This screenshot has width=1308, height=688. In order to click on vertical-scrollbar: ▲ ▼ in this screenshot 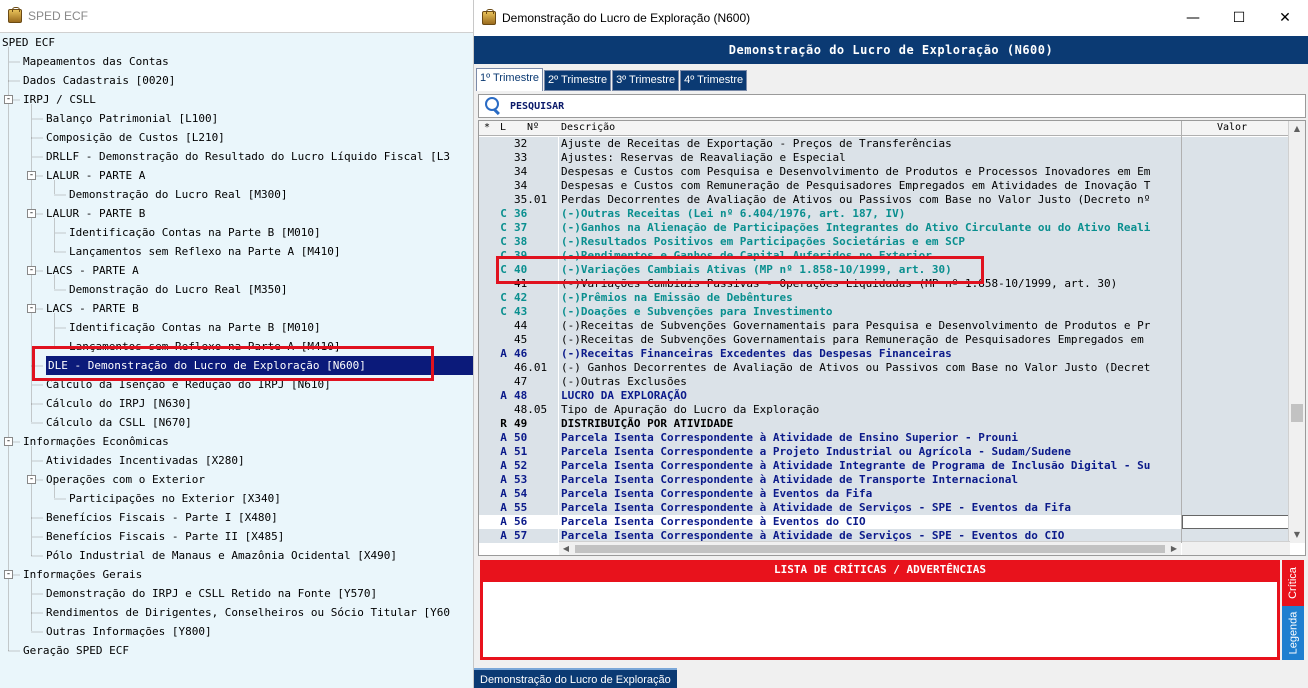, I will do `click(1296, 332)`.